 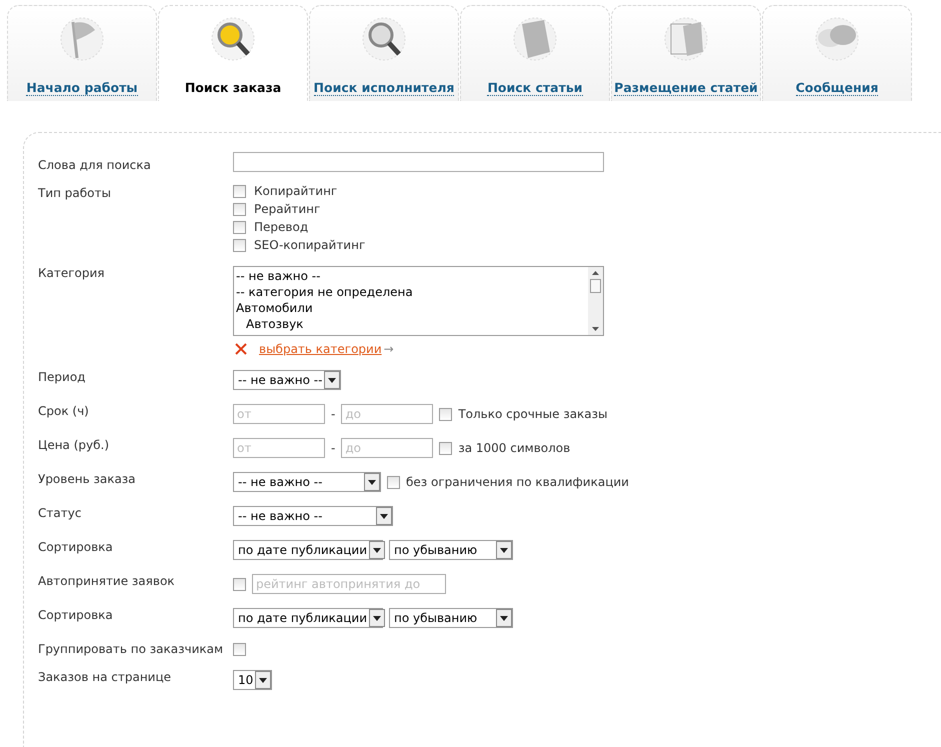 What do you see at coordinates (75, 194) in the screenshot?
I see `field-label: Тип работы` at bounding box center [75, 194].